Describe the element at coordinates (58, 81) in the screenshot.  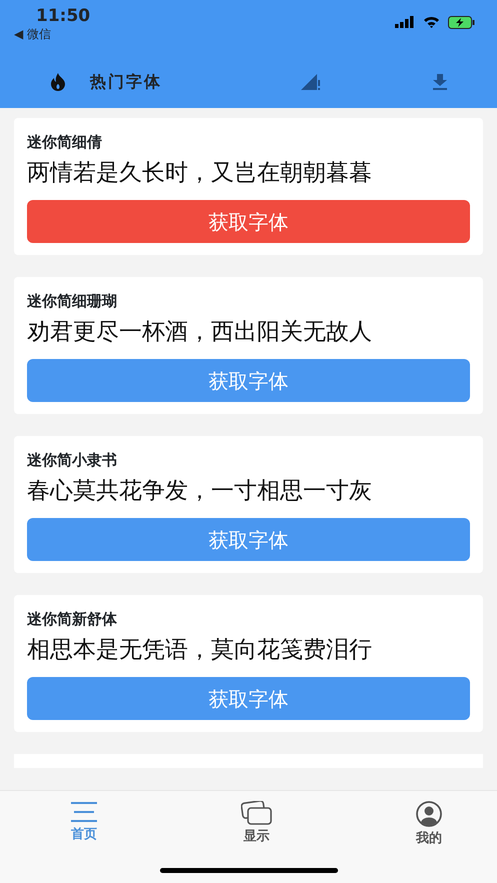
I see `flame-icon` at that location.